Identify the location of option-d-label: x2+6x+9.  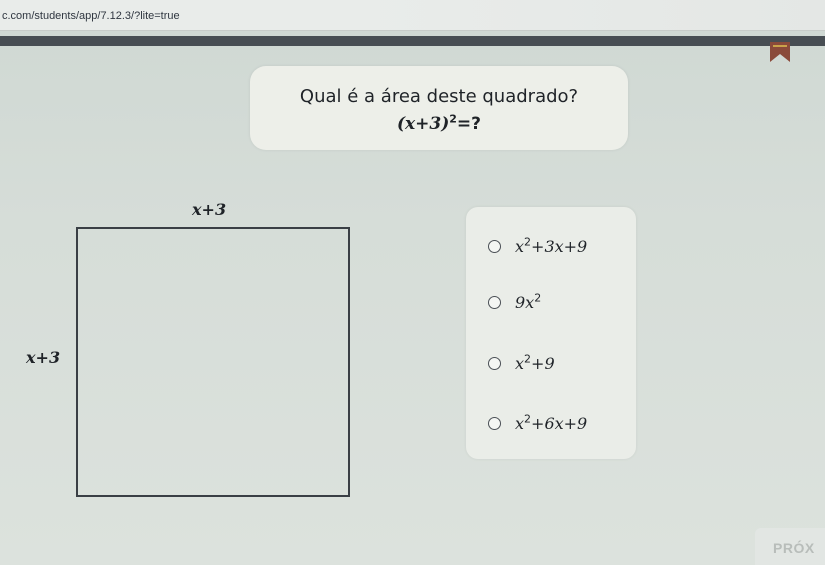
(551, 422).